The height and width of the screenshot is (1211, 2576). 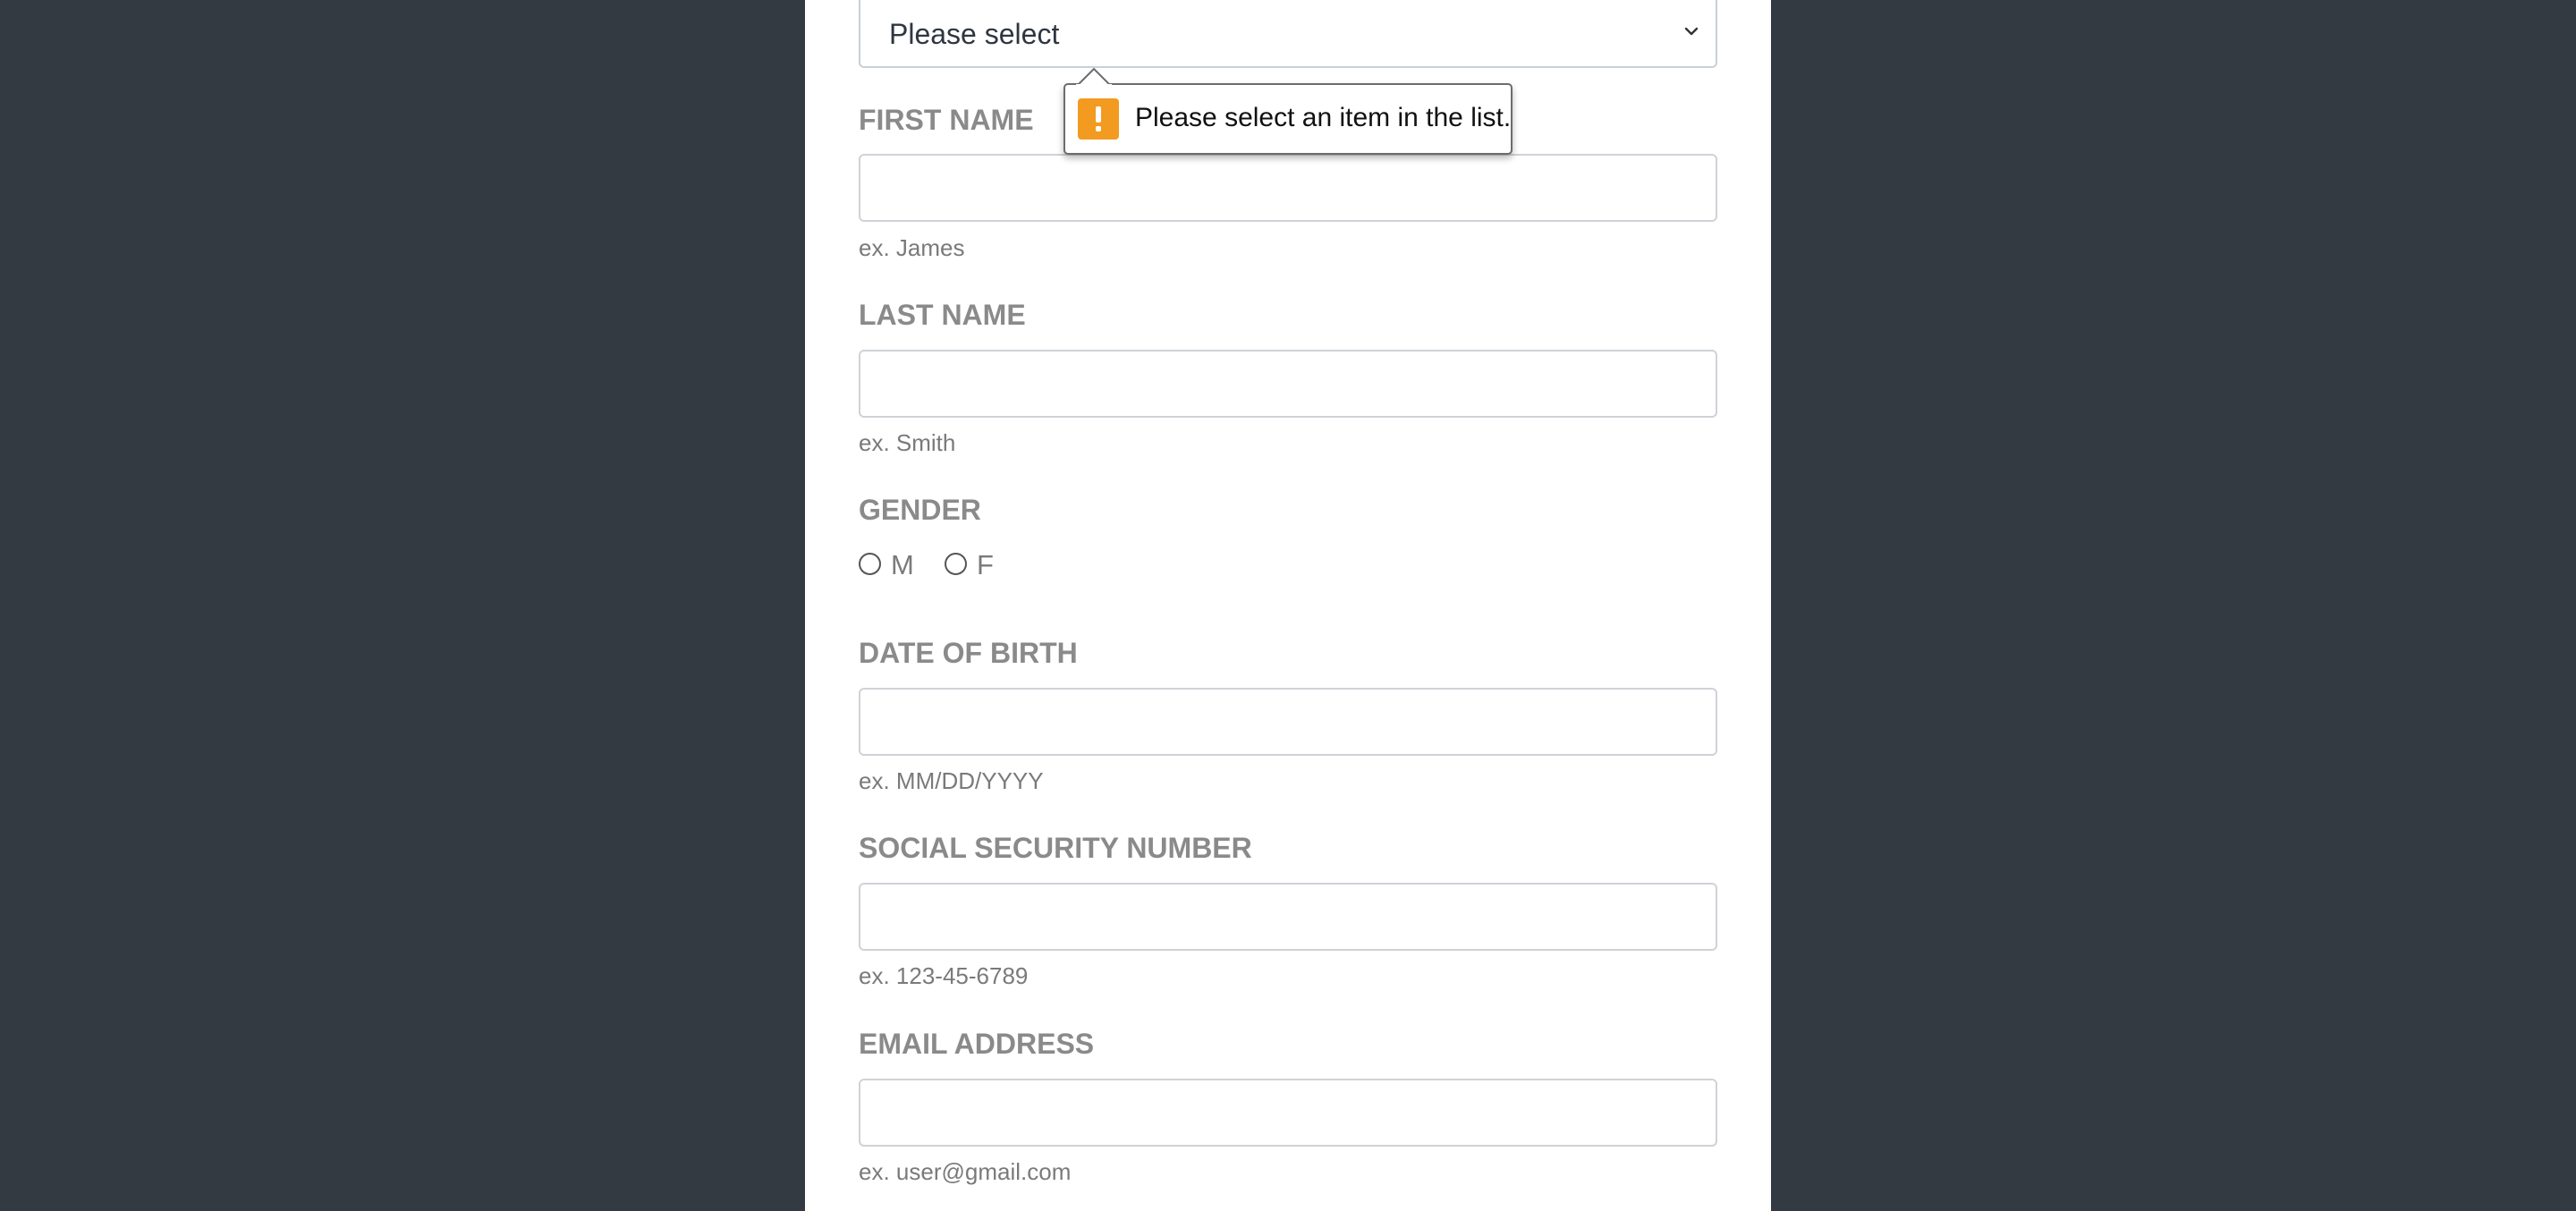 I want to click on first-name-field, so click(x=1288, y=188).